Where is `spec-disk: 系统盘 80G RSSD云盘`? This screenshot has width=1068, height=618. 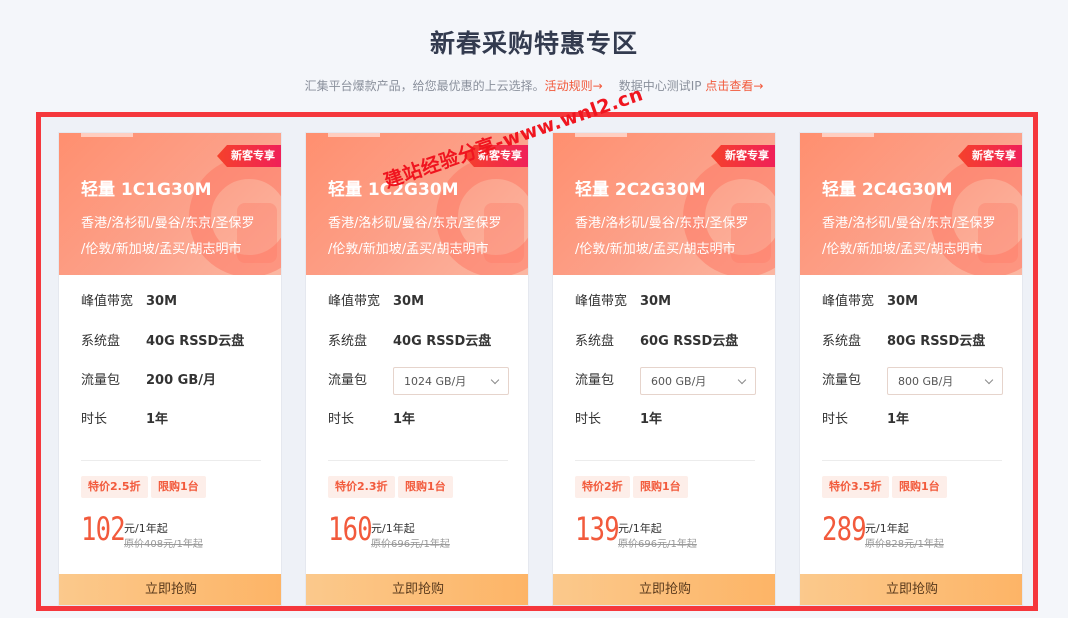 spec-disk: 系统盘 80G RSSD云盘 is located at coordinates (917, 342).